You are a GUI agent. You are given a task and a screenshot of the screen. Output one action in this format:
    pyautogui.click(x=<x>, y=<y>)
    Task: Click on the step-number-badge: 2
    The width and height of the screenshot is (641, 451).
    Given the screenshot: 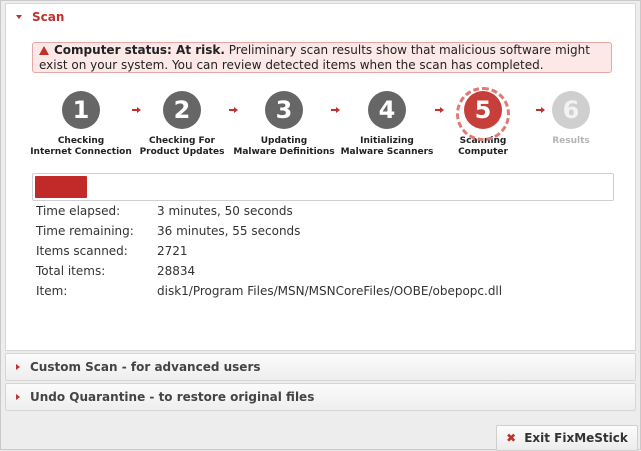 What is the action you would take?
    pyautogui.click(x=182, y=110)
    